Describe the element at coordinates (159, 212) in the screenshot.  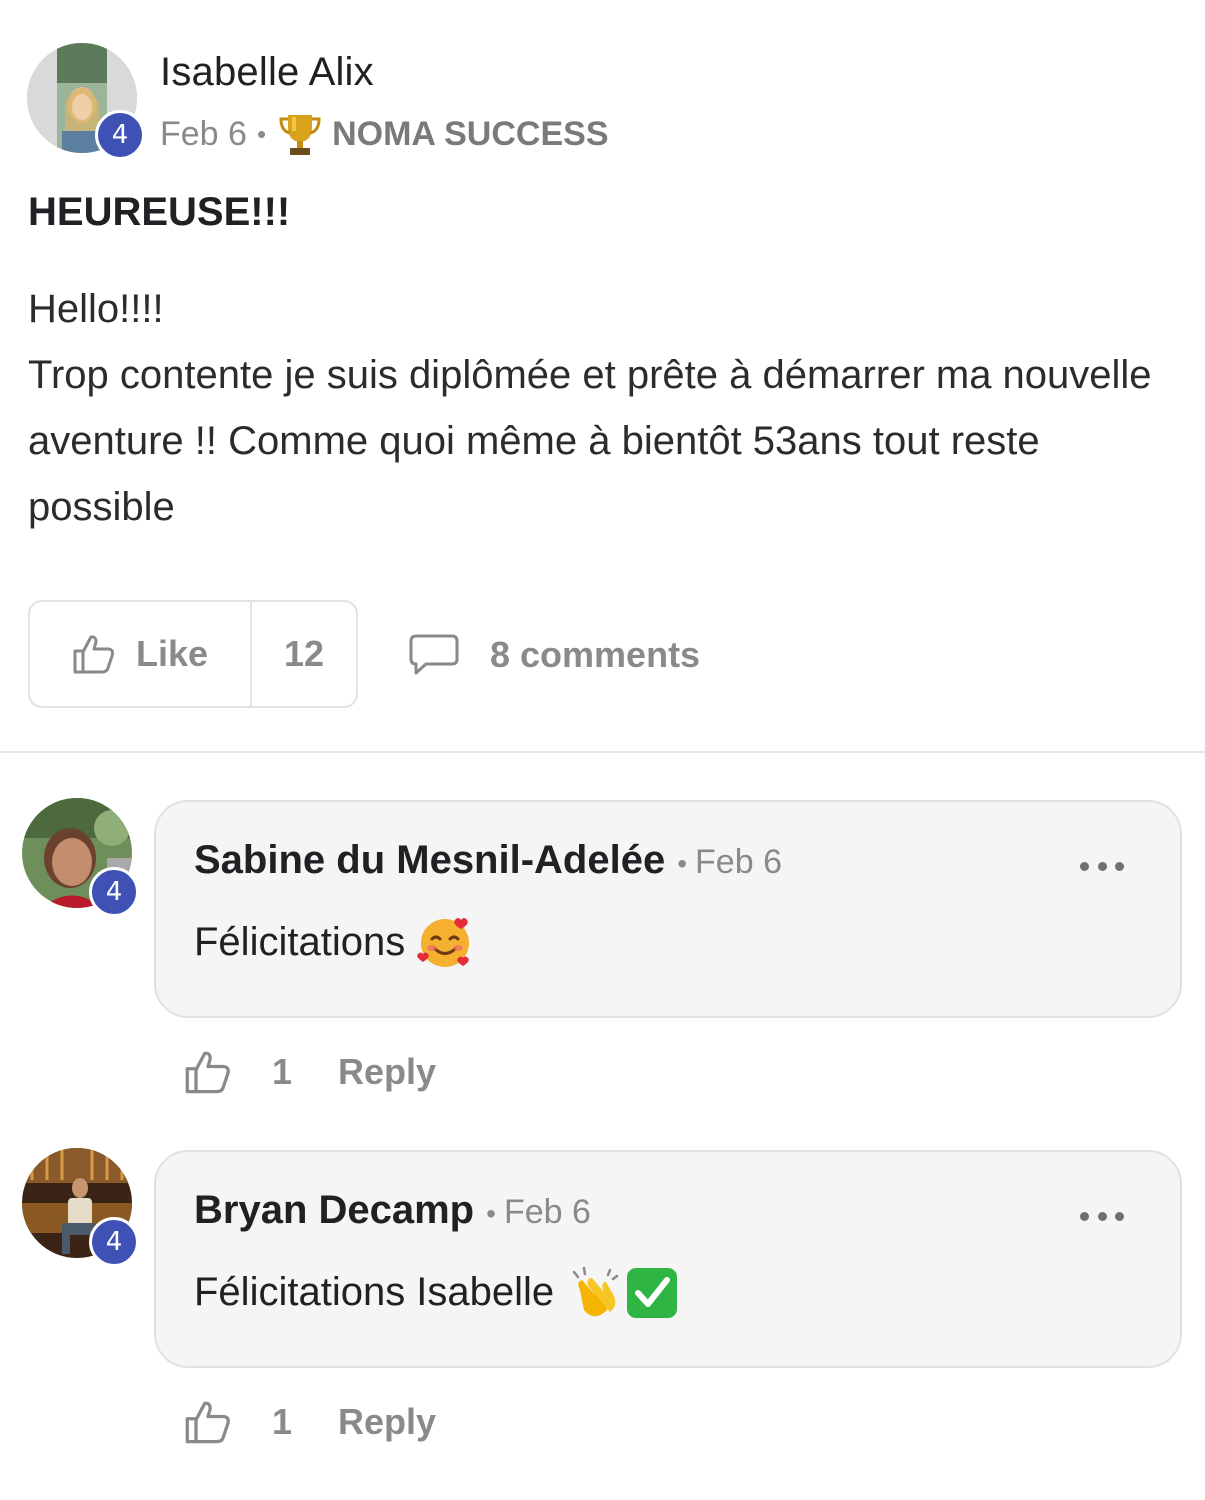
I see `post-title: HEUREUSE!!!` at that location.